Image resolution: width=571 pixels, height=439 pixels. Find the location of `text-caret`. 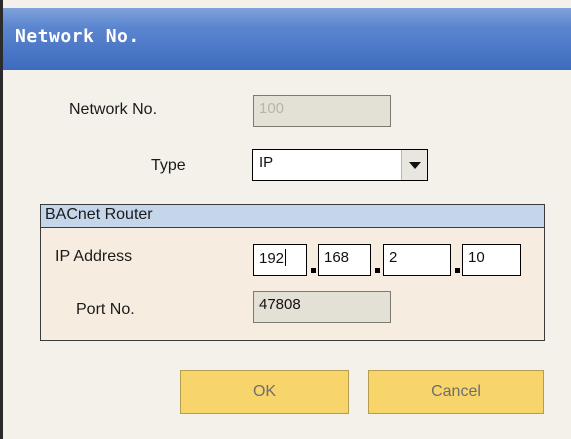

text-caret is located at coordinates (286, 257).